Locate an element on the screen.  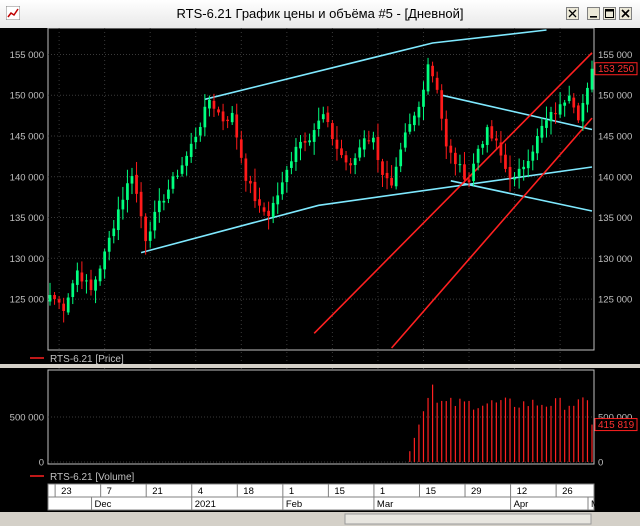
close-button is located at coordinates (625, 13).